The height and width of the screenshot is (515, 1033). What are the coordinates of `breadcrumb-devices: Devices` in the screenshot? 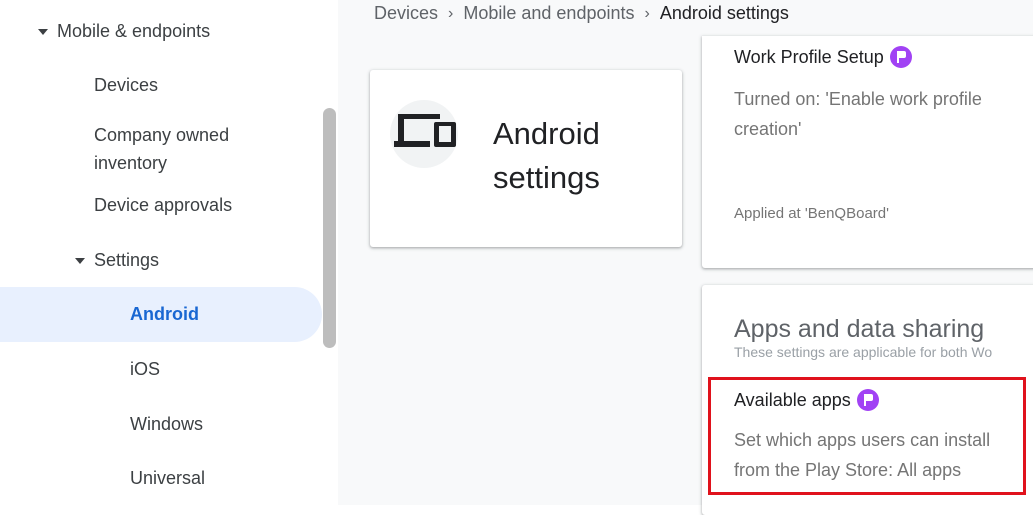 It's located at (406, 13).